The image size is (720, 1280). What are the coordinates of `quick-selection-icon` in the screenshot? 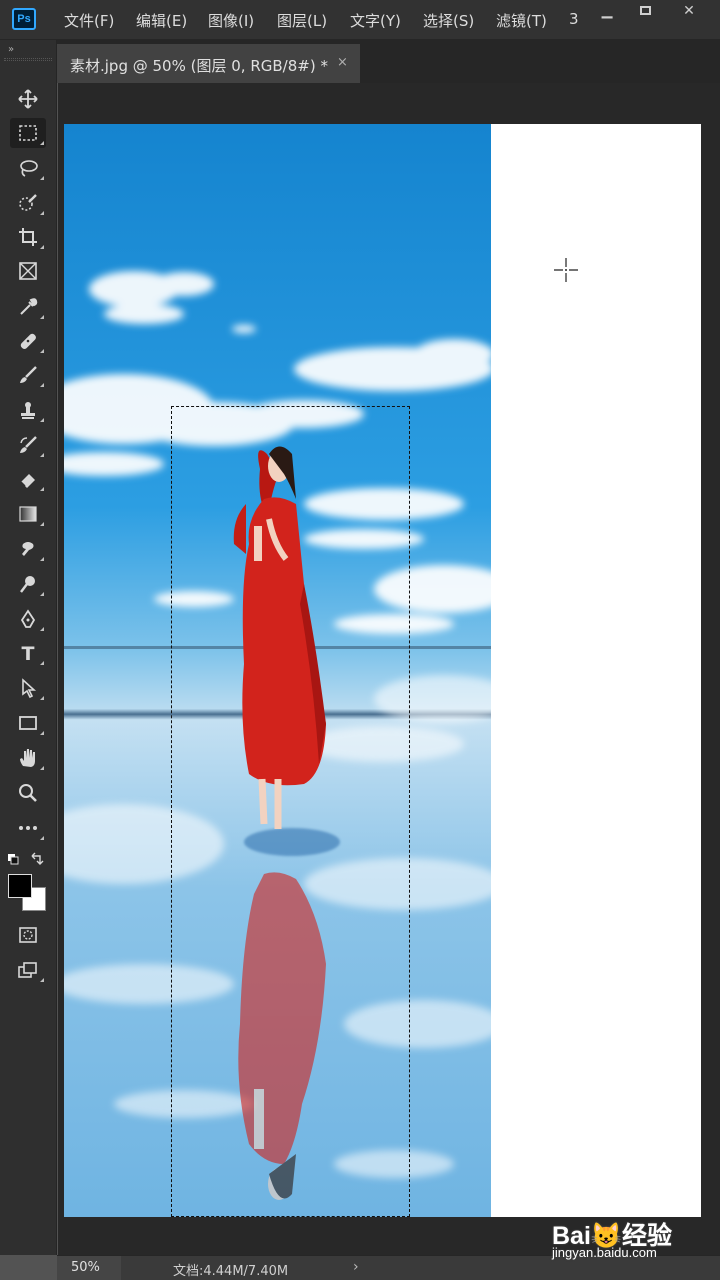 It's located at (28, 202).